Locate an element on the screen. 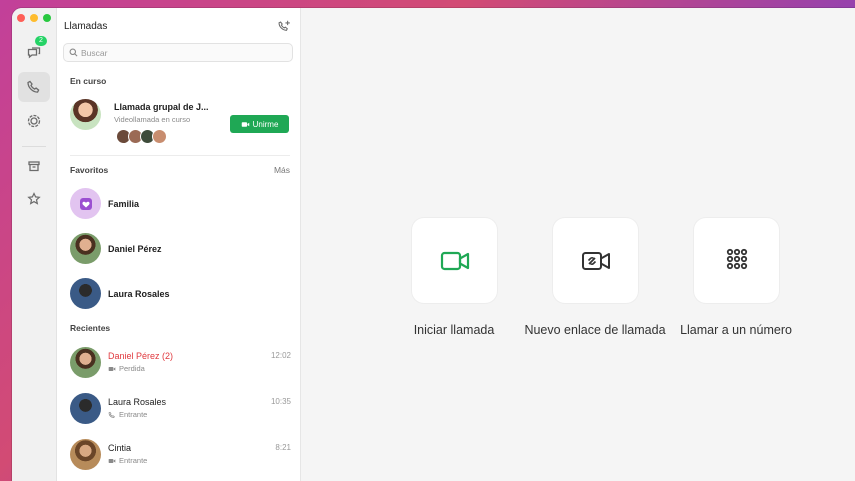  recent-call-time: 10:35 is located at coordinates (280, 401).